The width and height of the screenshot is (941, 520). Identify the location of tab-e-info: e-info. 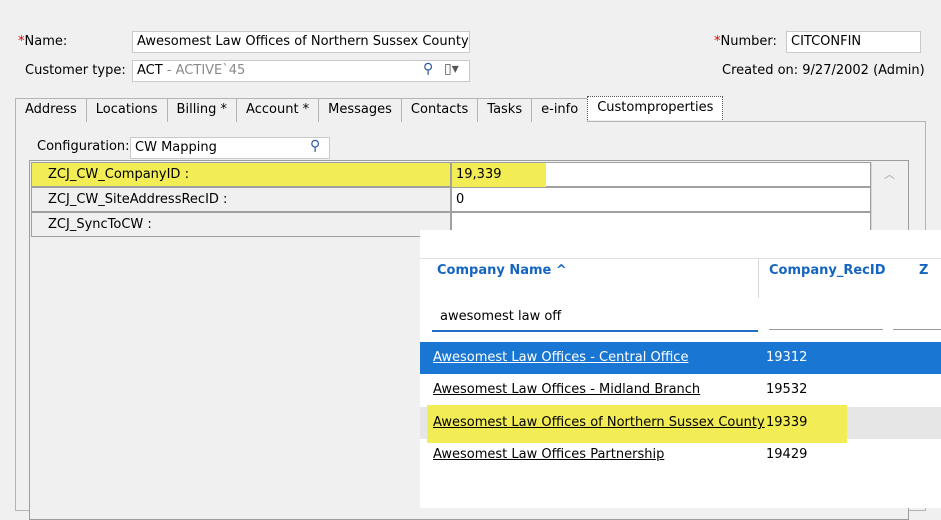
(560, 110).